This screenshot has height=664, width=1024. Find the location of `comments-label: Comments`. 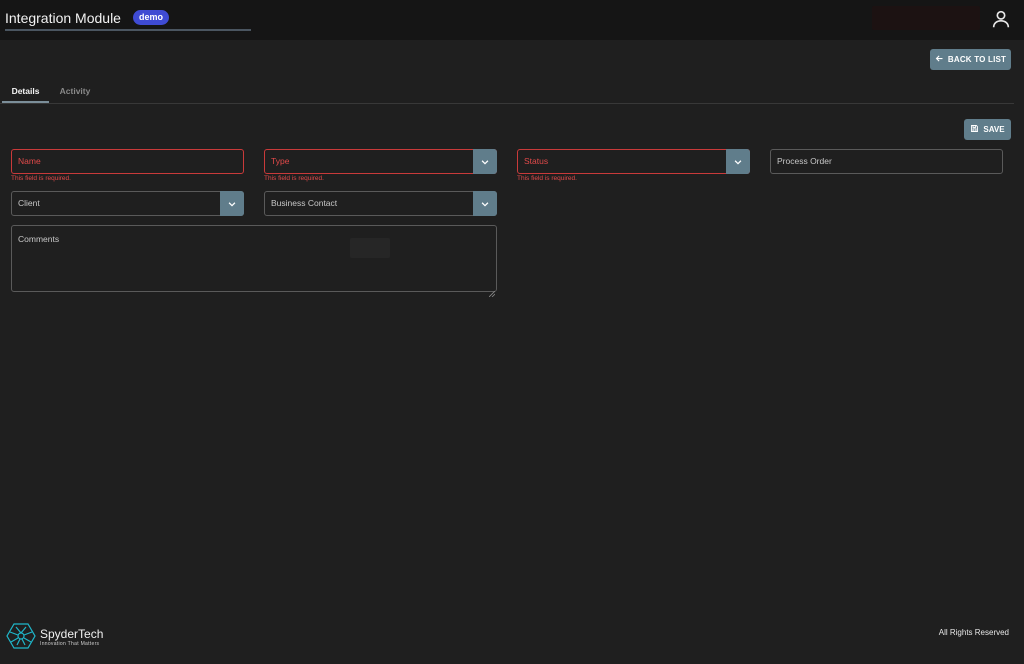

comments-label: Comments is located at coordinates (39, 239).